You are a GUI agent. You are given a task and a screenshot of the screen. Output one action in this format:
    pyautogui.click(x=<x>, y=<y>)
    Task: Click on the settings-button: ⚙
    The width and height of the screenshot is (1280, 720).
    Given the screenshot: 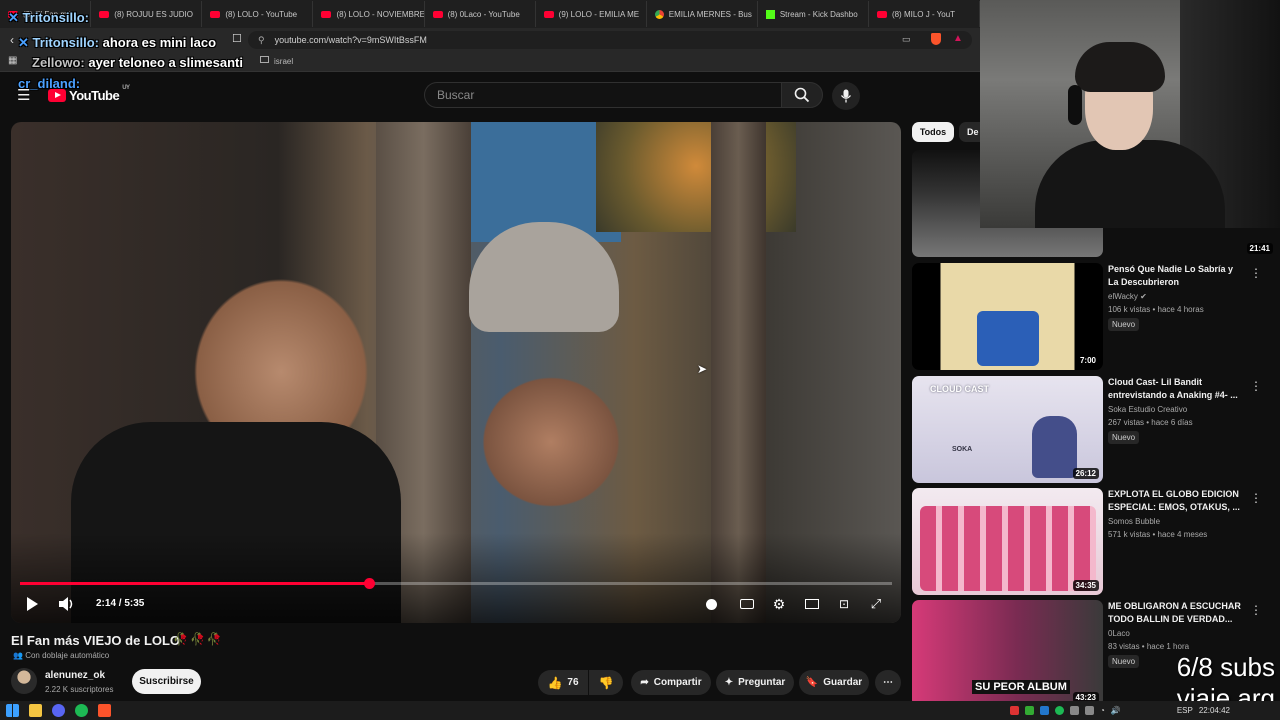 What is the action you would take?
    pyautogui.click(x=779, y=604)
    